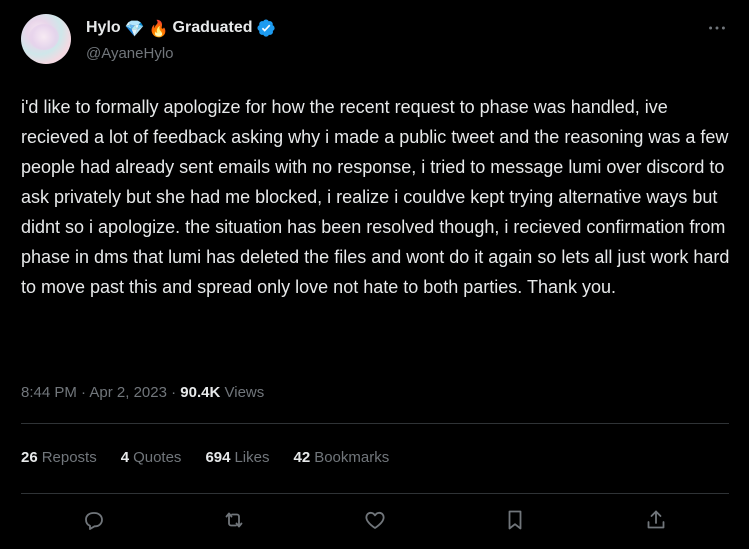  I want to click on likes-count: 694, so click(218, 457).